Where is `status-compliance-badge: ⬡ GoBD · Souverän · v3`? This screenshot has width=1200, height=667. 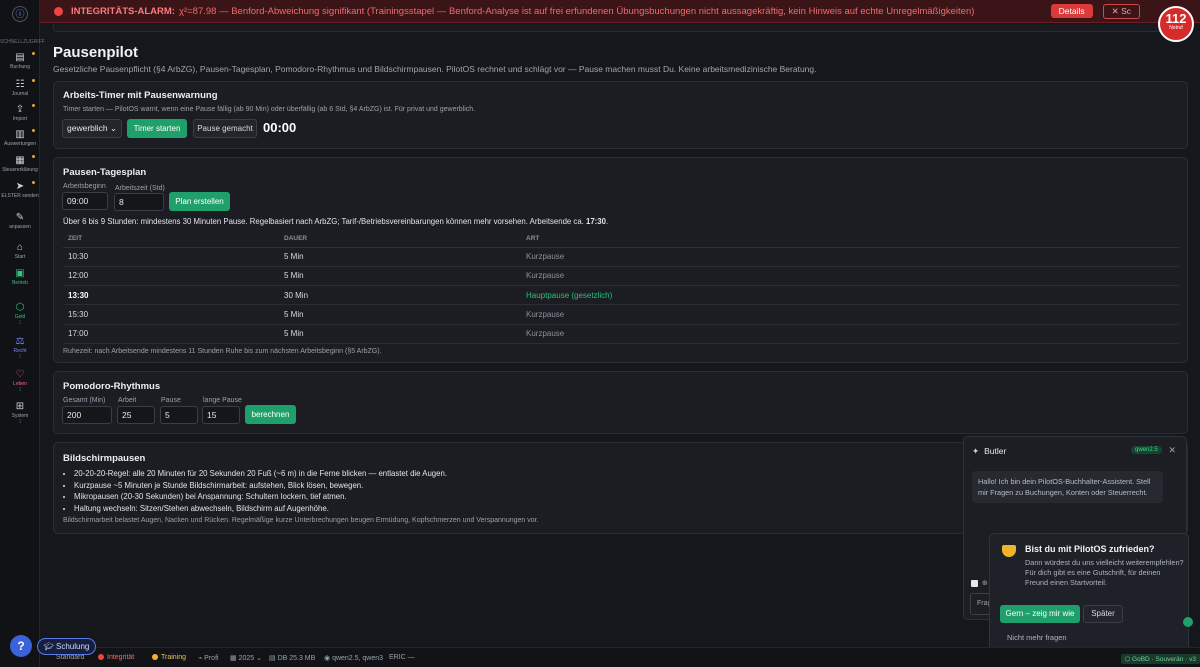
status-compliance-badge: ⬡ GoBD · Souverän · v3 is located at coordinates (1160, 659).